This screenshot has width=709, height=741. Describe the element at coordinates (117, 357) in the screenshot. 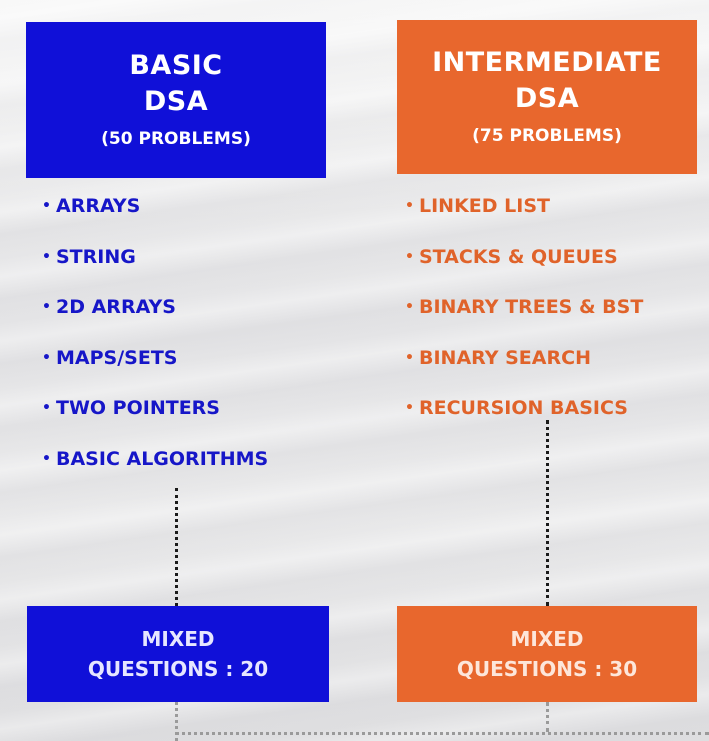

I see `basic-topic-label: MAPS/SETS` at that location.